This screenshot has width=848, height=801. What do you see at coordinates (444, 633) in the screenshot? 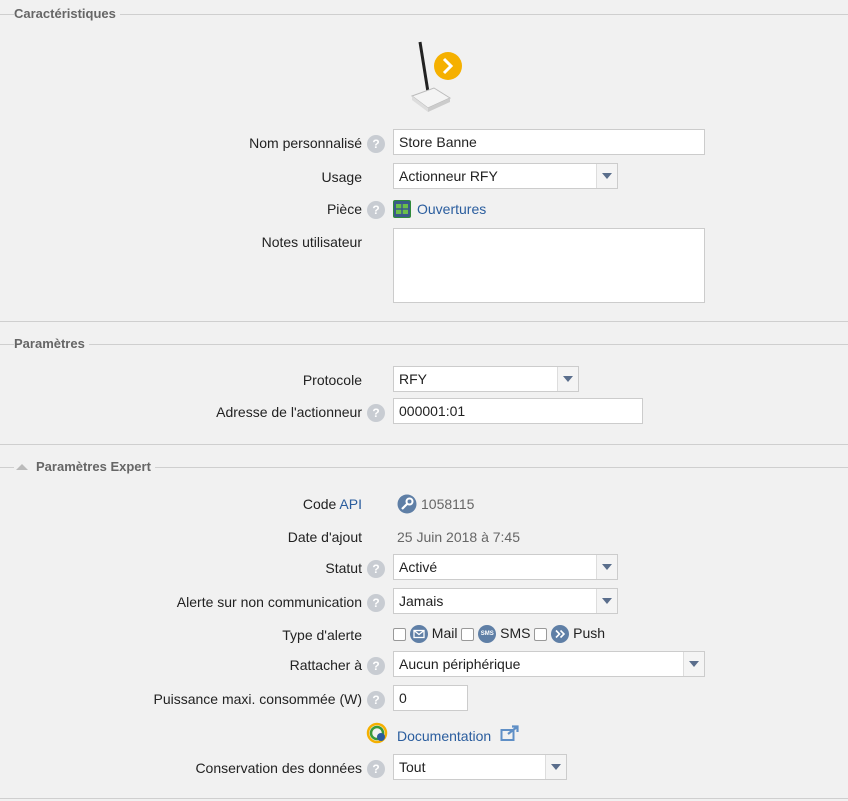
I see `mail-label: Mail` at bounding box center [444, 633].